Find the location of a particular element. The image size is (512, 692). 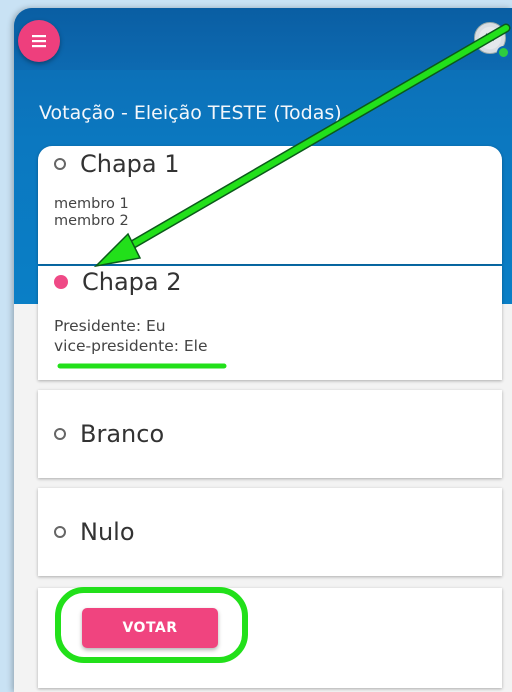

menu-button is located at coordinates (39, 41).